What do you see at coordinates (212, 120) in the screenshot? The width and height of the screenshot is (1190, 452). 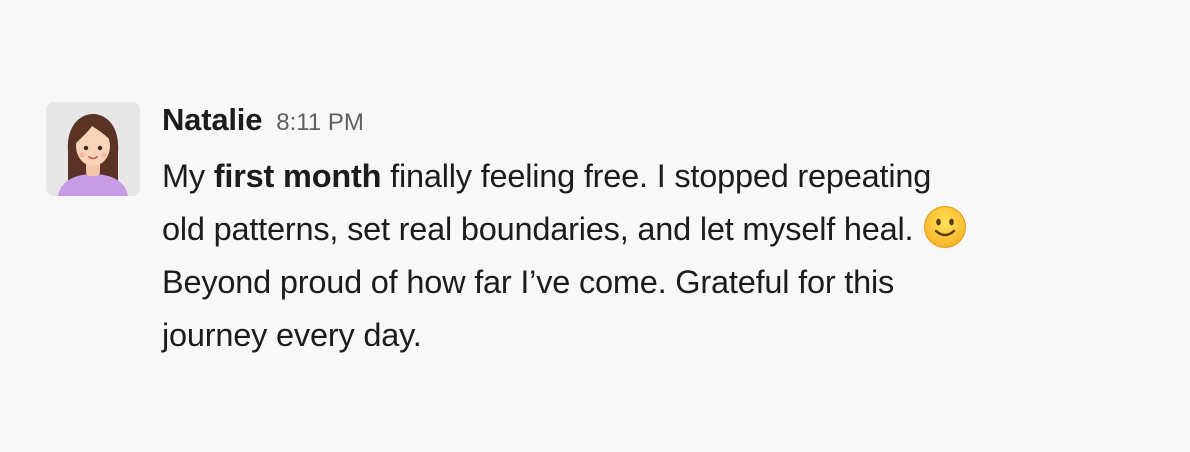 I see `author-name: Natalie` at bounding box center [212, 120].